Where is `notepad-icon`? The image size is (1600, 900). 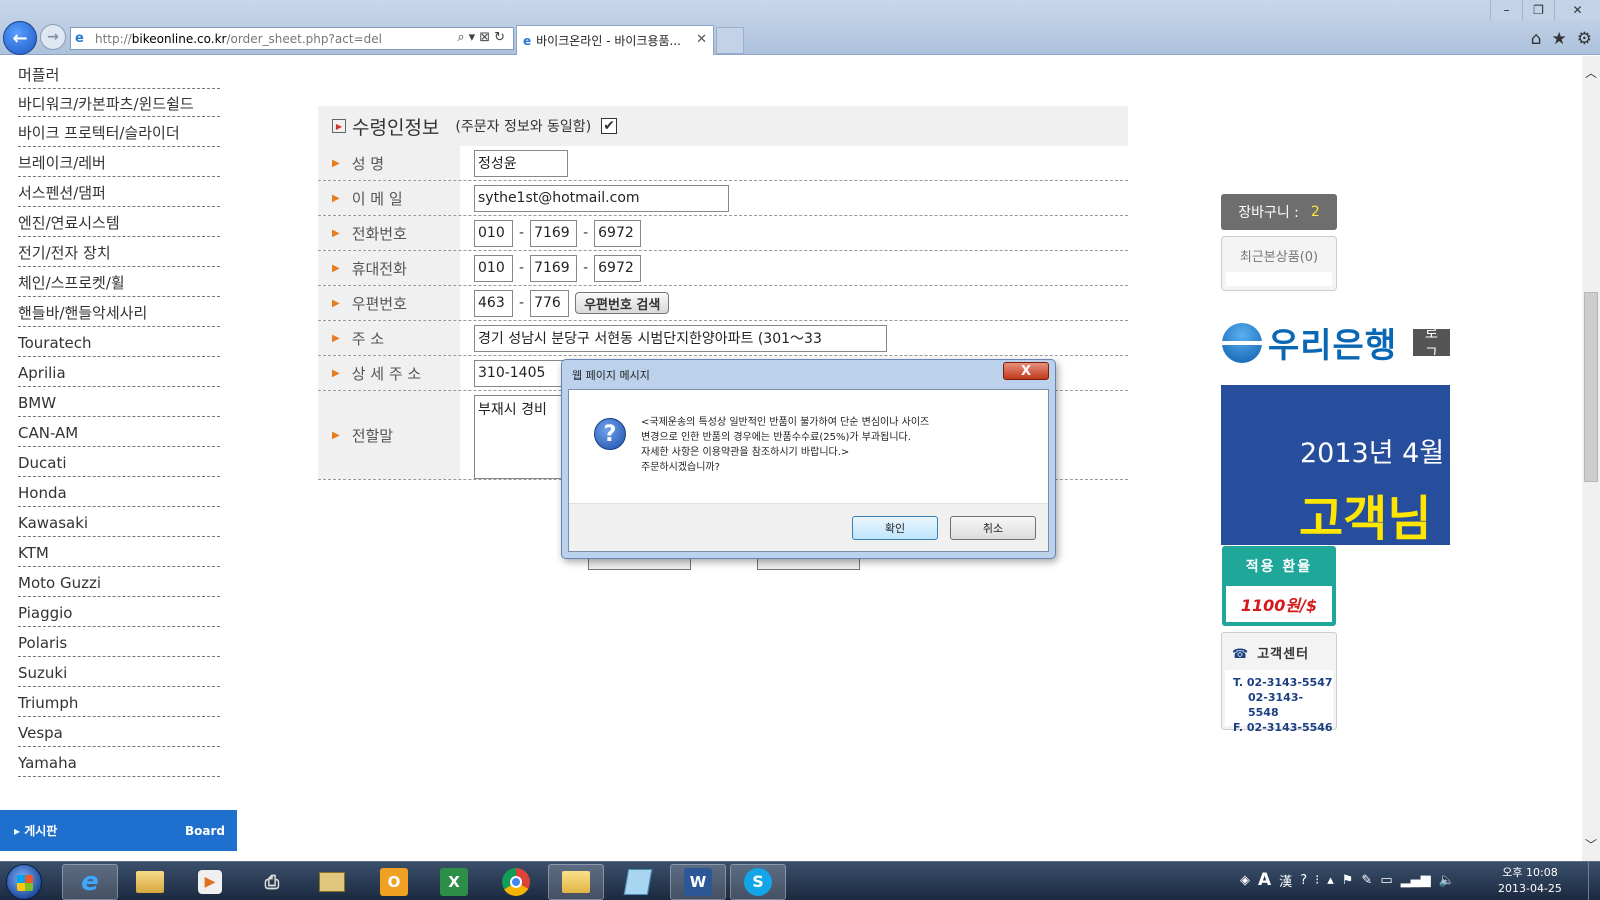
notepad-icon is located at coordinates (332, 882).